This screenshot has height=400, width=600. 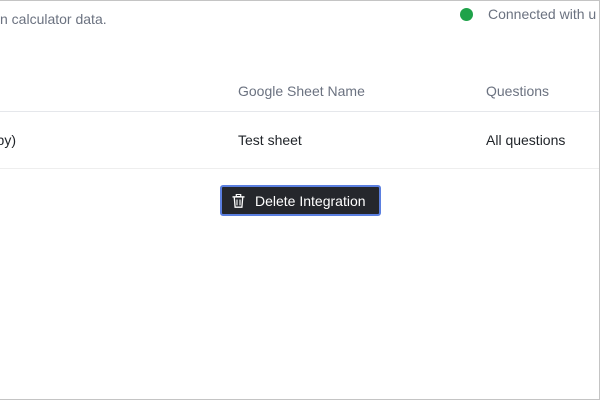 I want to click on status-indicator-dot, so click(x=466, y=14).